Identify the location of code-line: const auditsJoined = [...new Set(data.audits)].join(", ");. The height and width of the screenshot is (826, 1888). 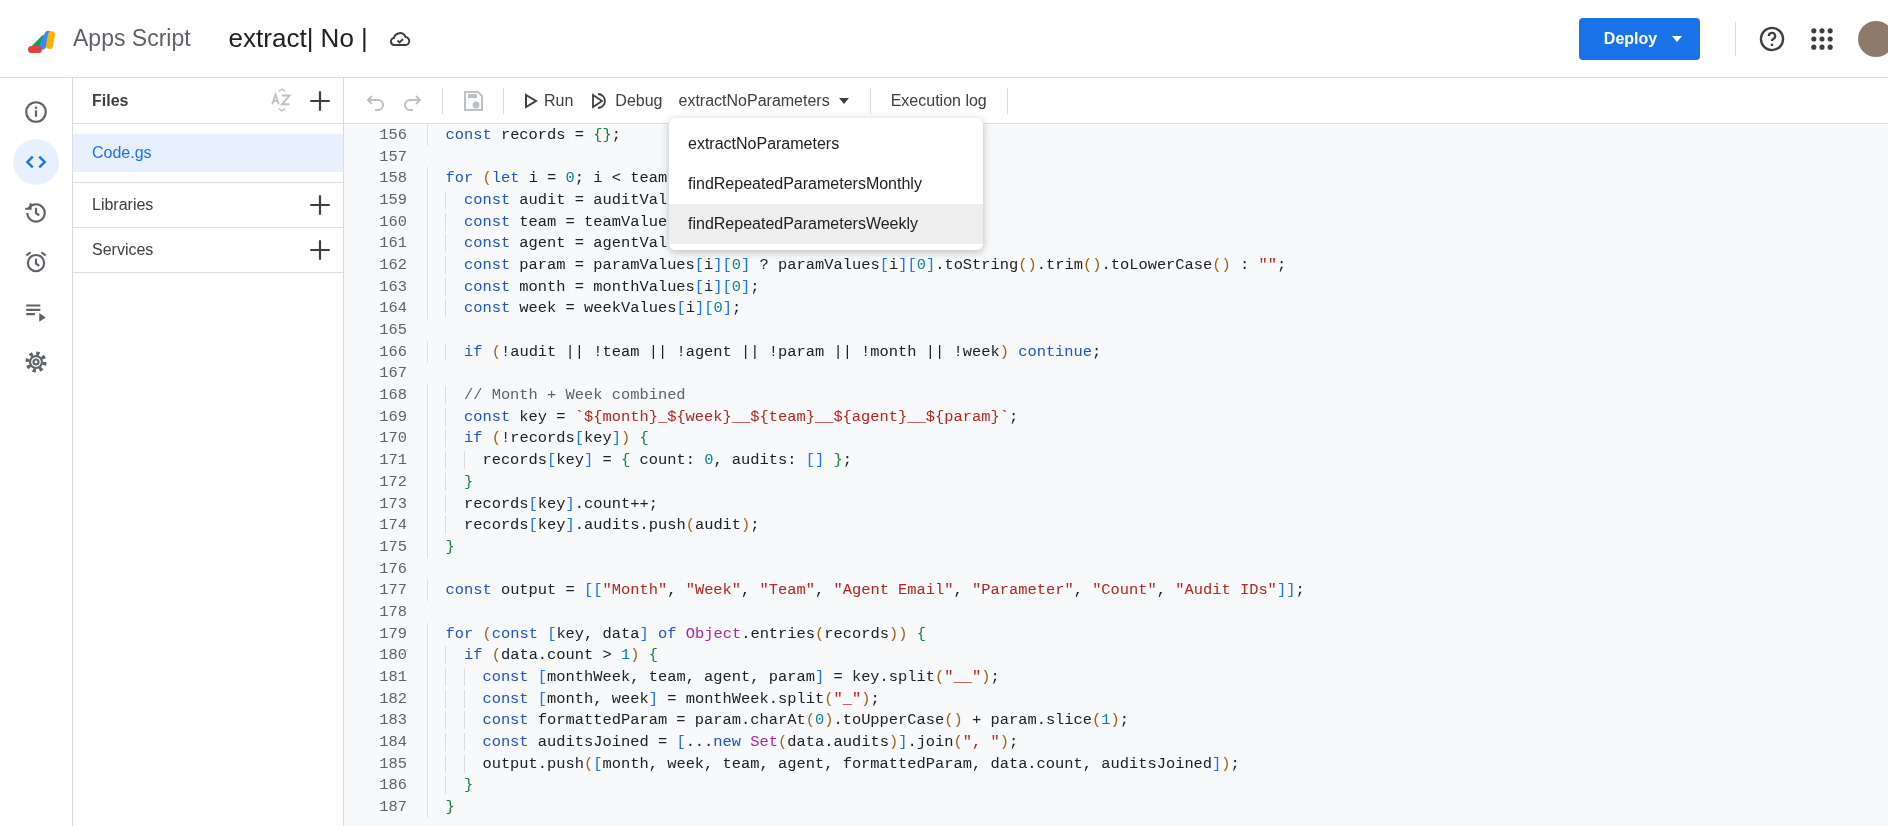
(723, 742).